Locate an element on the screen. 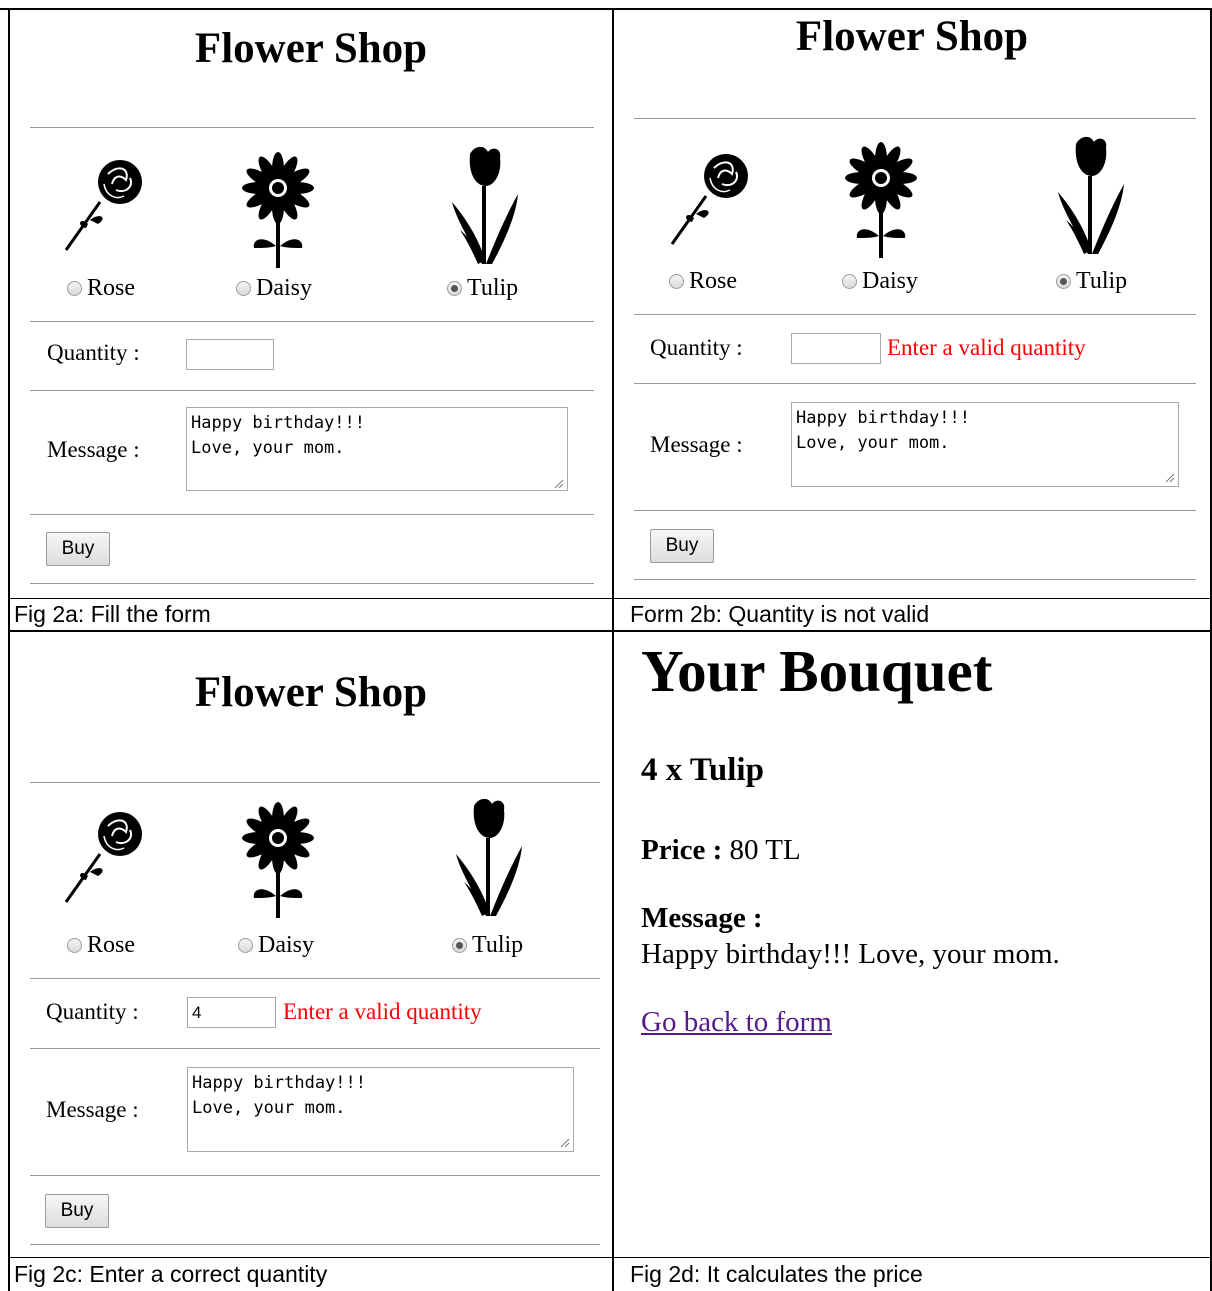  figure-caption: Fig 2a: Fill the form is located at coordinates (112, 614).